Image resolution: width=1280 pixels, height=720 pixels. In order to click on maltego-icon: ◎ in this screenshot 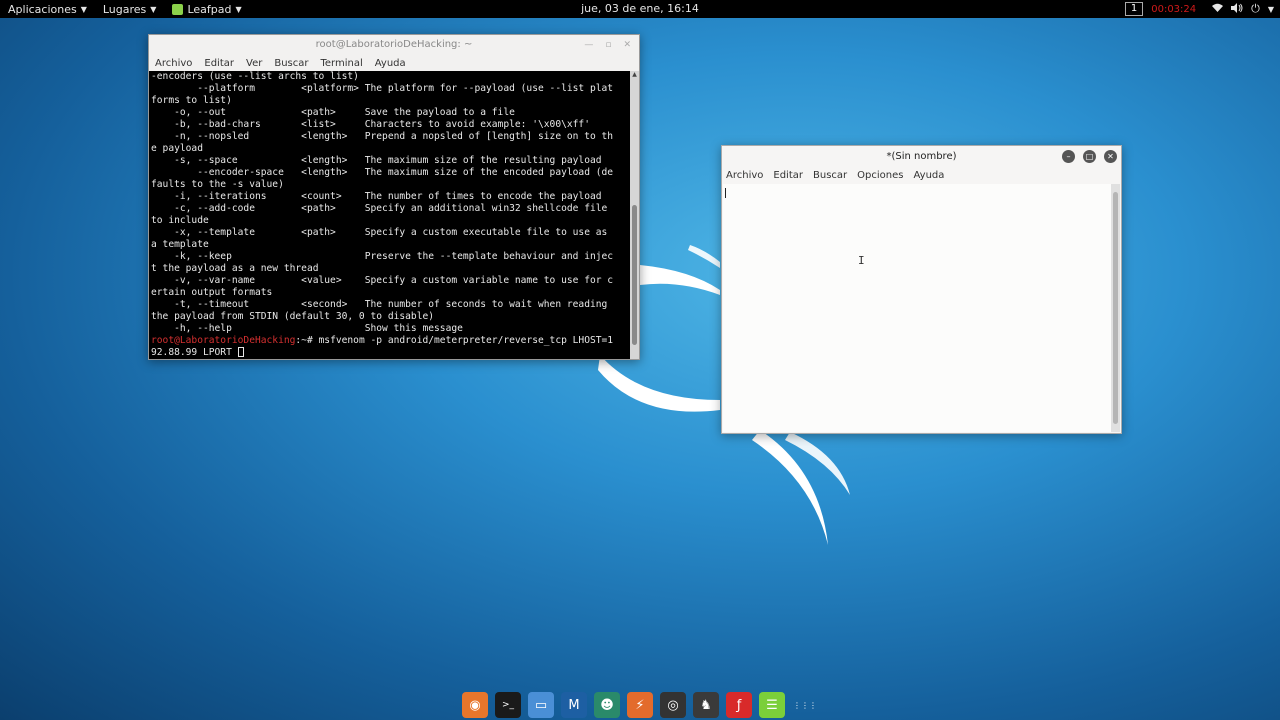, I will do `click(673, 705)`.